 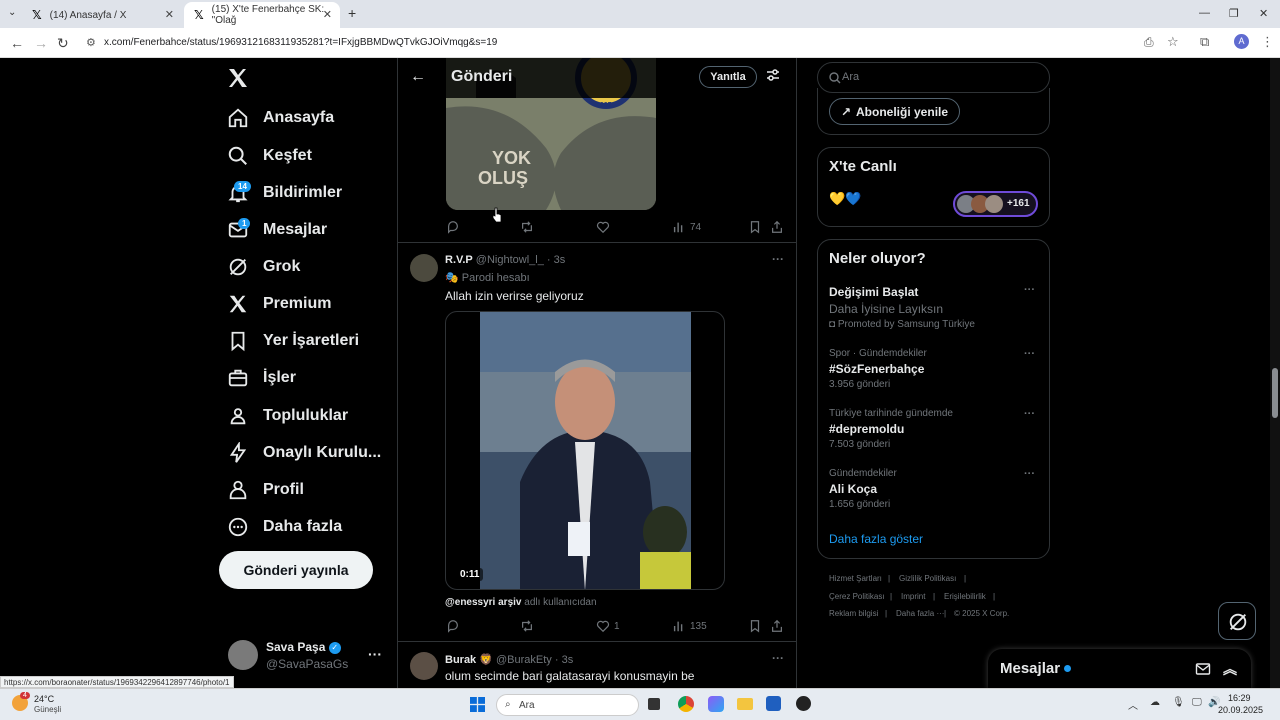 What do you see at coordinates (524, 660) in the screenshot?
I see `post-author-handle: @BurakEty` at bounding box center [524, 660].